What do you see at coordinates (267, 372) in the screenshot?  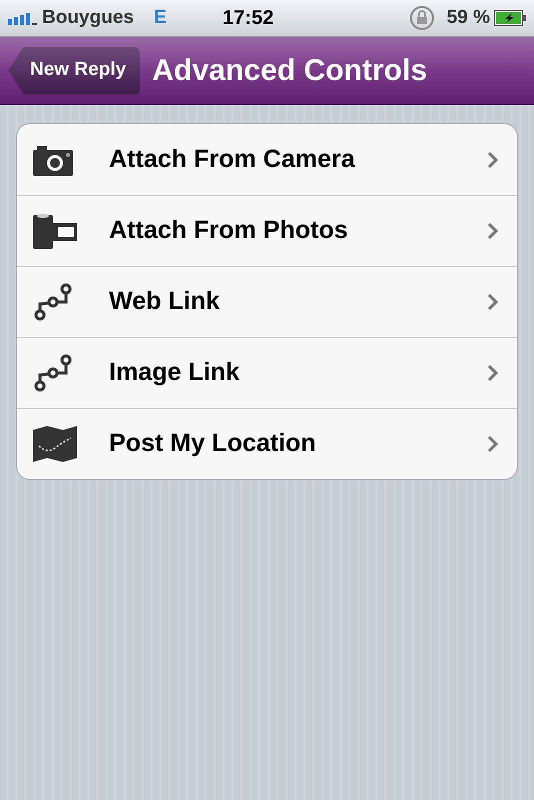 I see `list-item: Image Link` at bounding box center [267, 372].